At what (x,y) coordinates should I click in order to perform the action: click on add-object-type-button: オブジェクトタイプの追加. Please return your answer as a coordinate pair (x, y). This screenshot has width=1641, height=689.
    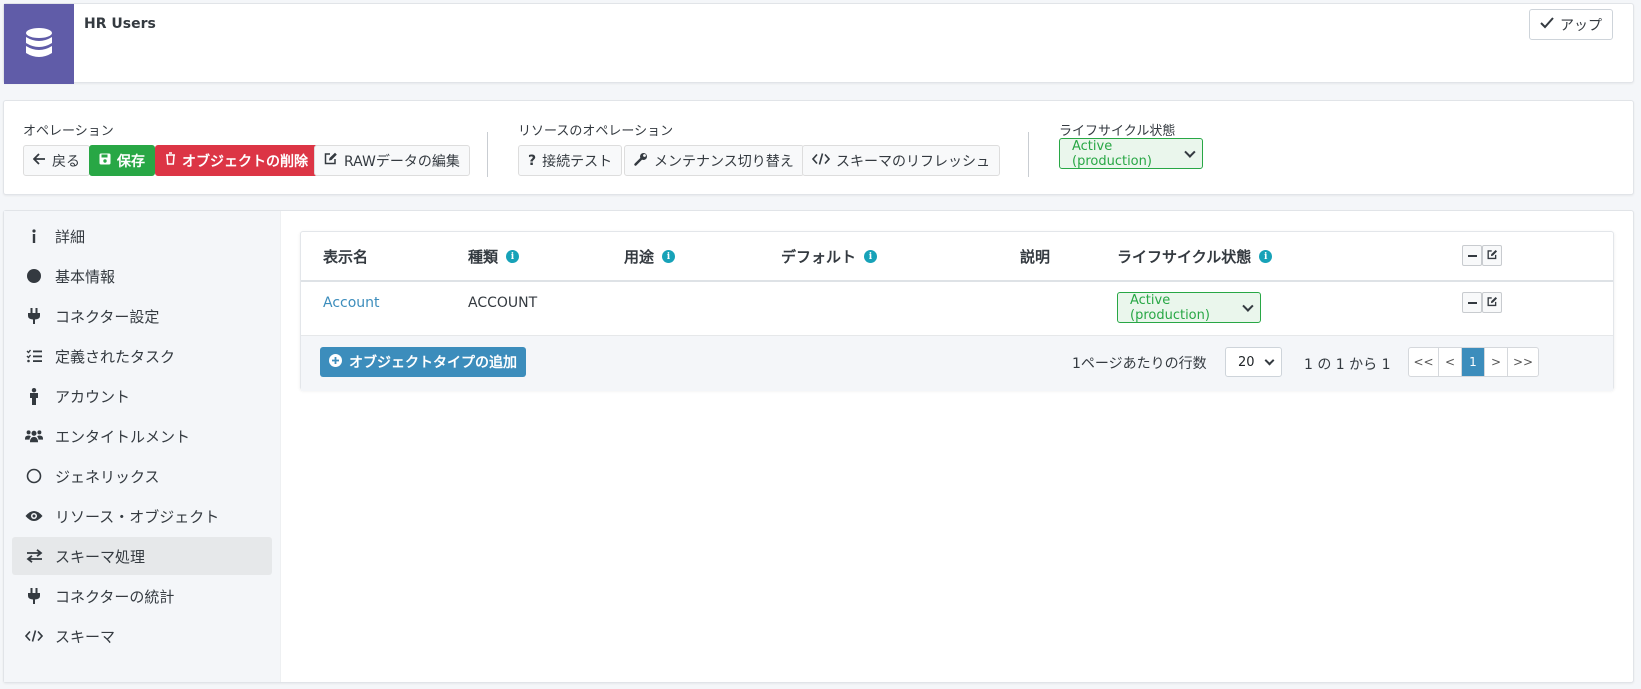
    Looking at the image, I should click on (423, 362).